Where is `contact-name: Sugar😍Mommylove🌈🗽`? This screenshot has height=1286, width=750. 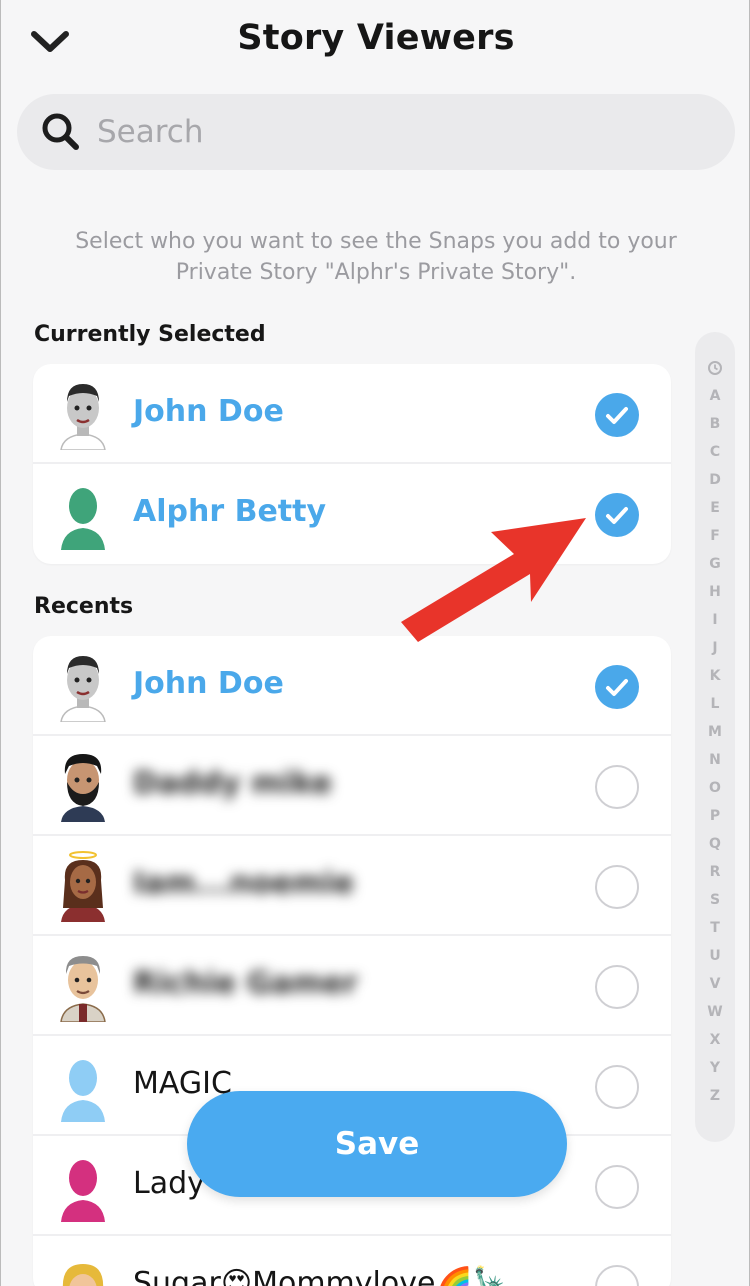
contact-name: Sugar😍Mommylove🌈🗽 is located at coordinates (322, 1276).